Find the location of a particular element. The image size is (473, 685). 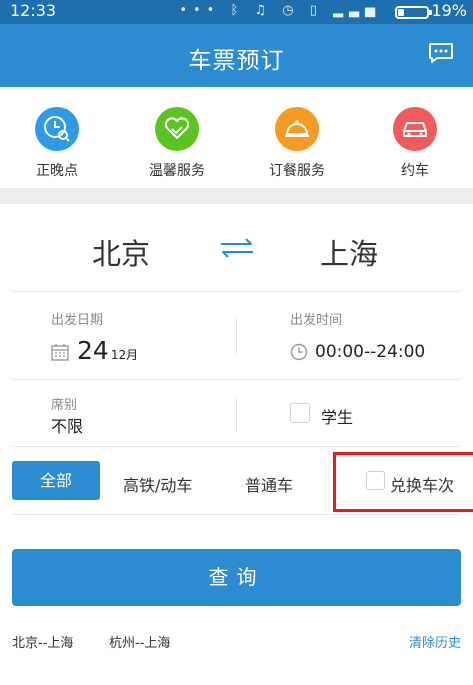

quick-action-label: 约车 is located at coordinates (415, 171).